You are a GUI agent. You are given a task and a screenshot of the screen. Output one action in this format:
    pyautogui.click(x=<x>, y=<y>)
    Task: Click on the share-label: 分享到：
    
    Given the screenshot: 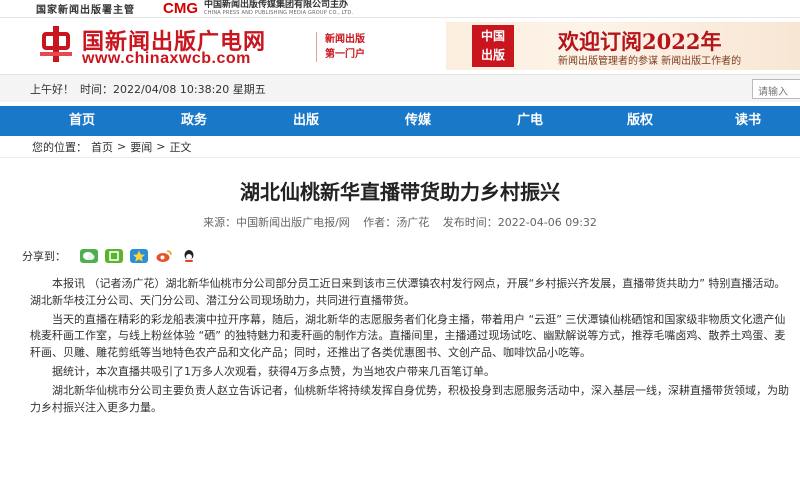 What is the action you would take?
    pyautogui.click(x=44, y=256)
    